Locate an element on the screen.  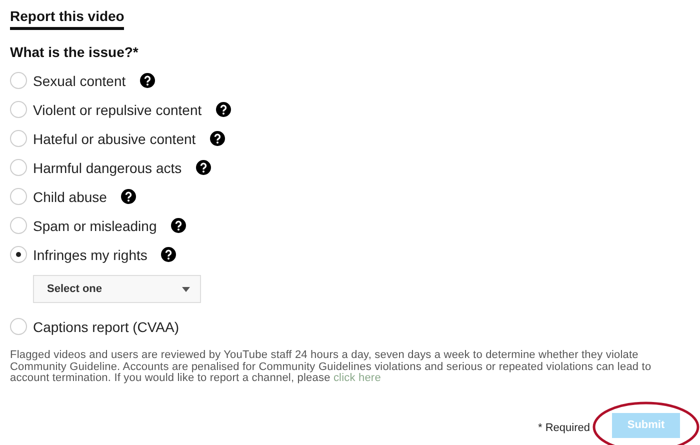
notice-text: Flagged videos and users are reviewed by YouTube staff 24 hours a day, seven days a week to determine whether they violate Community Guideline. Accounts are penalised for Community Guidelines violations and serious or repeated violations can lead to account termination. If you would like to report a channel, please click here is located at coordinates (331, 367).